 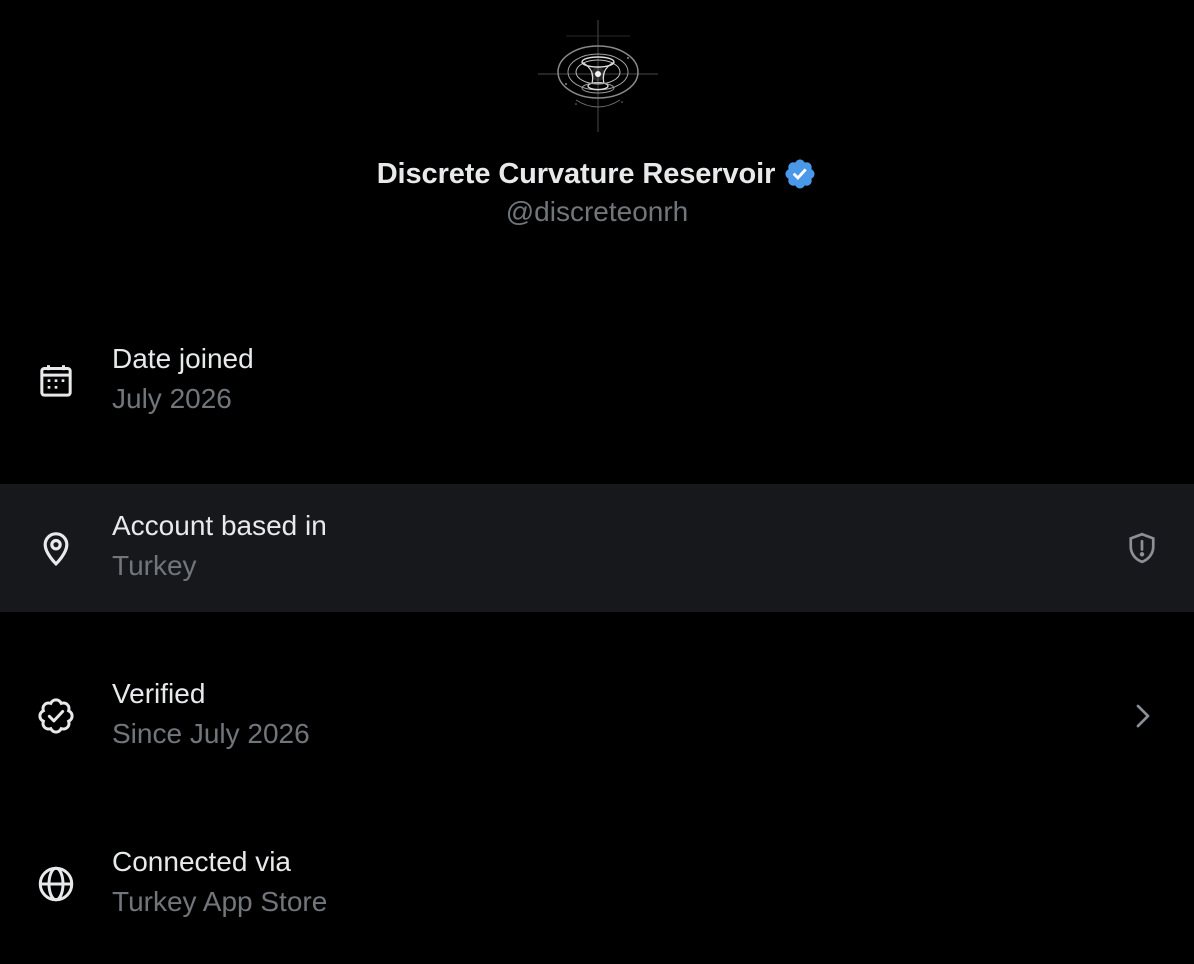 I want to click on verified-badge-icon, so click(x=800, y=174).